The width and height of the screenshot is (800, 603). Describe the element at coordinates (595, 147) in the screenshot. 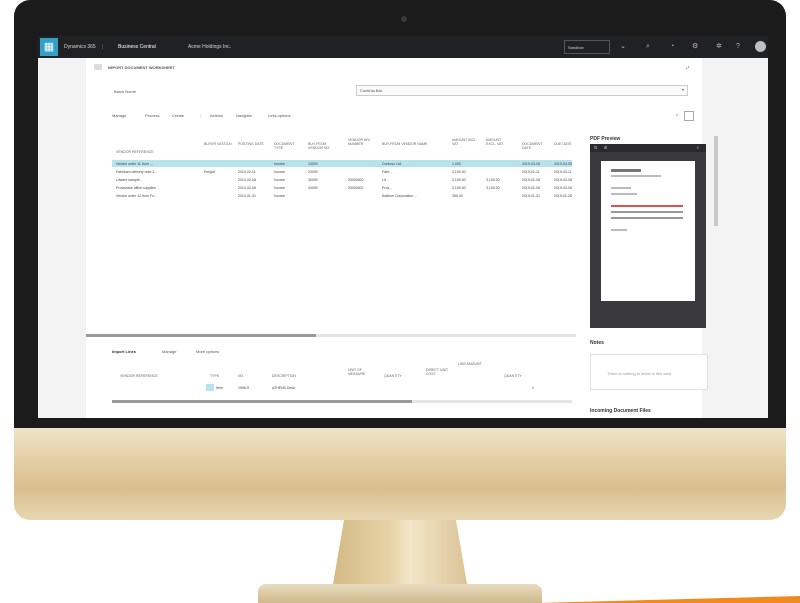

I see `zoom-icon: ⊟` at that location.